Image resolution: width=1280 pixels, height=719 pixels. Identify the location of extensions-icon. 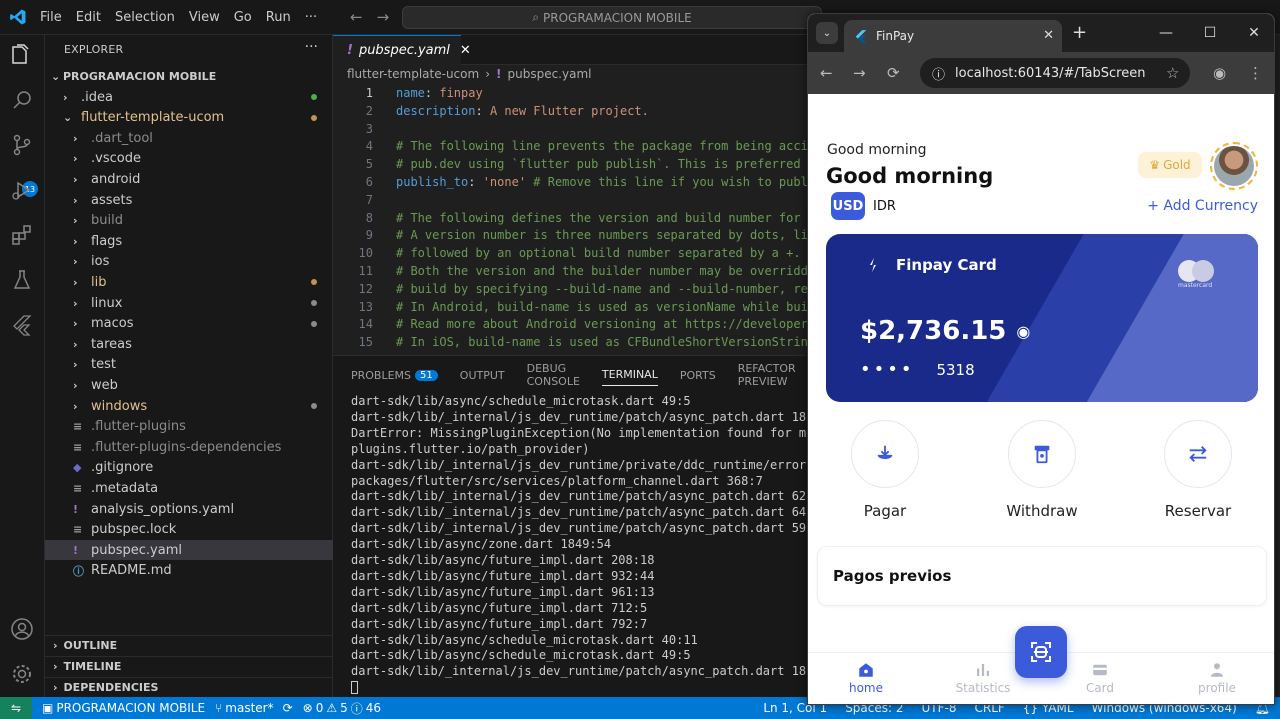
(22, 235).